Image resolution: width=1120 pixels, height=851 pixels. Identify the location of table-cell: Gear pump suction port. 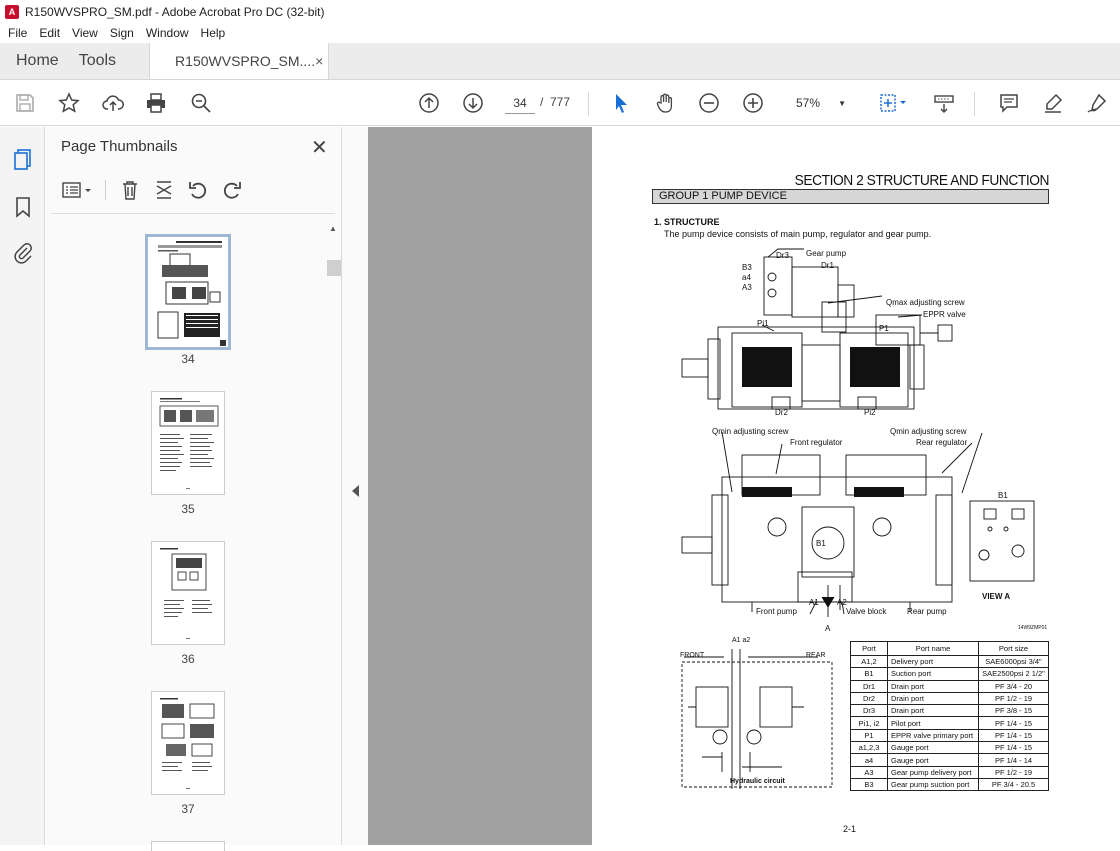
(933, 784).